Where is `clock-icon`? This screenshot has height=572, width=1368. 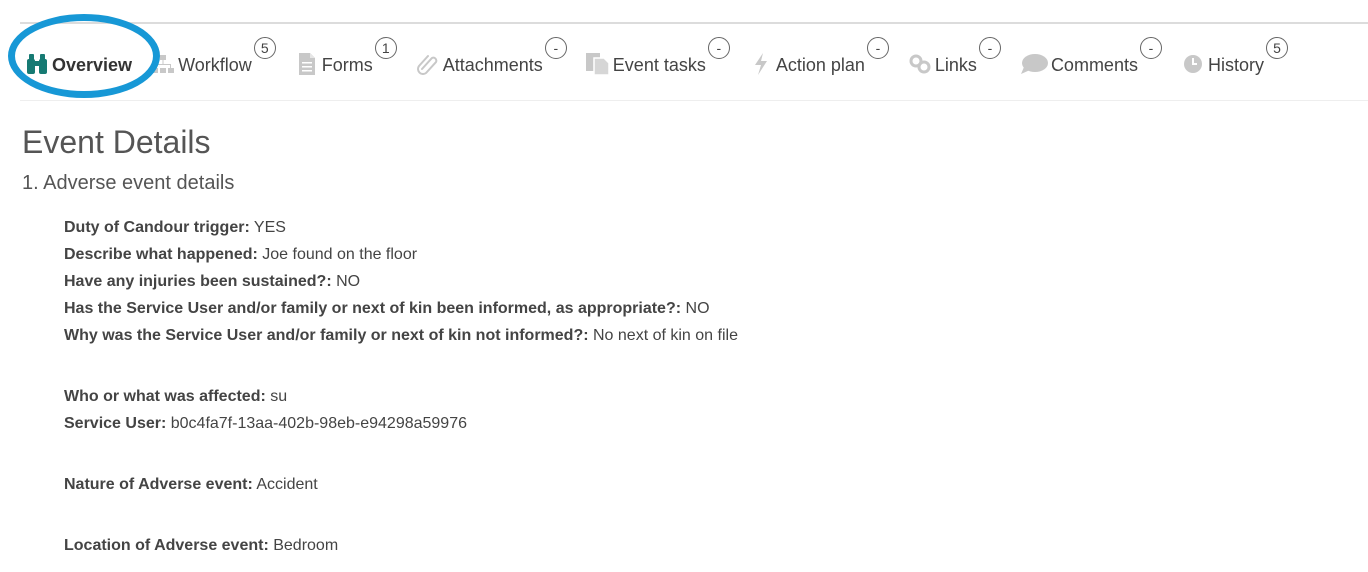
clock-icon is located at coordinates (1193, 64).